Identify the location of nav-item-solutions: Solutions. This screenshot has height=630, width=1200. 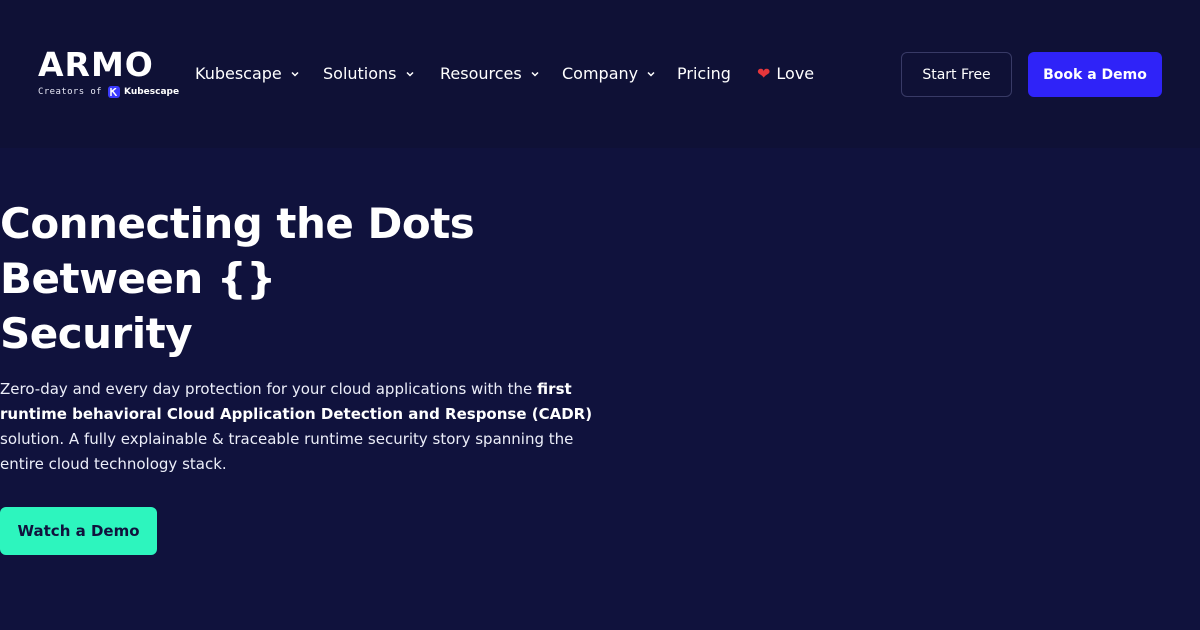
(369, 74).